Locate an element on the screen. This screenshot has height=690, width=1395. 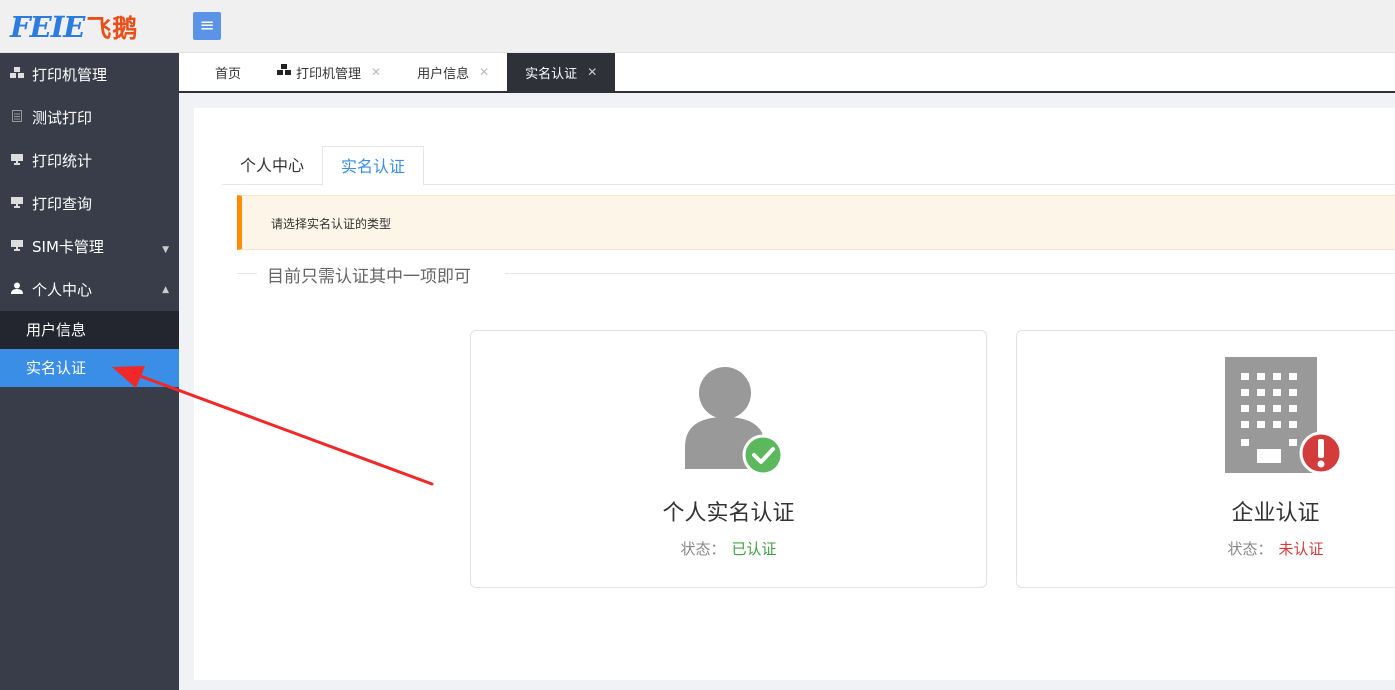
tab-label: 用户信息 is located at coordinates (443, 74).